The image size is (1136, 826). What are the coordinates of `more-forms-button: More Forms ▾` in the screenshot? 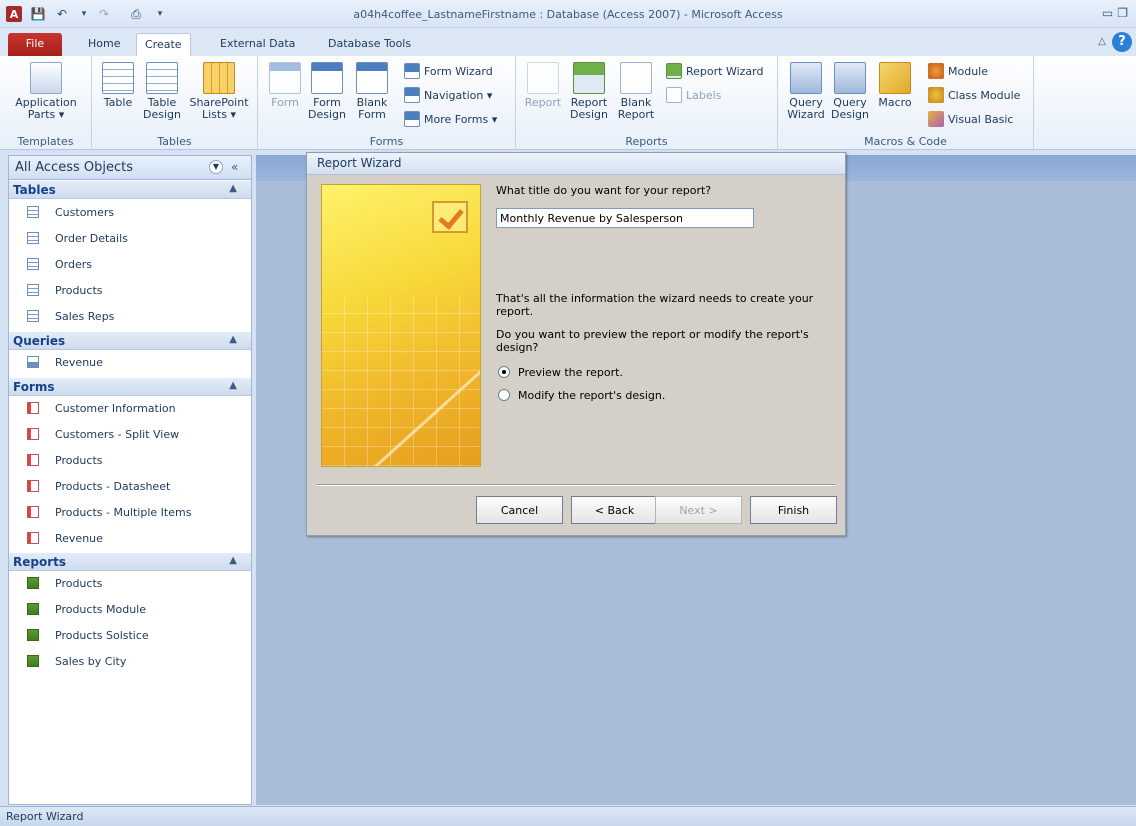 It's located at (450, 119).